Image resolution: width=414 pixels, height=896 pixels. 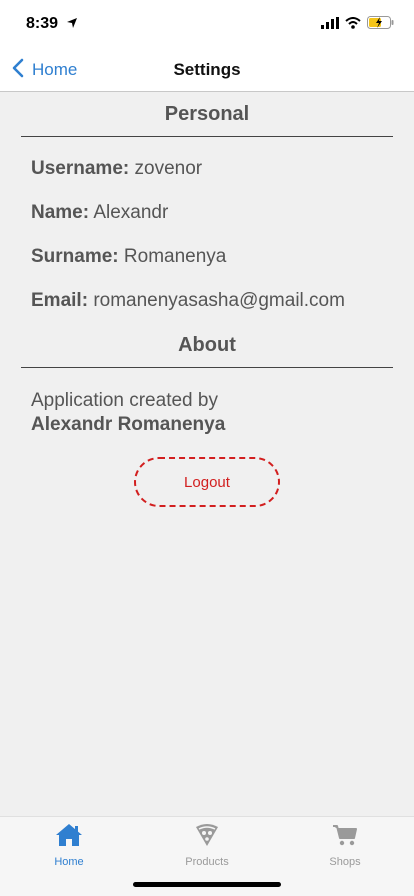 I want to click on email-label: Email:, so click(x=60, y=300).